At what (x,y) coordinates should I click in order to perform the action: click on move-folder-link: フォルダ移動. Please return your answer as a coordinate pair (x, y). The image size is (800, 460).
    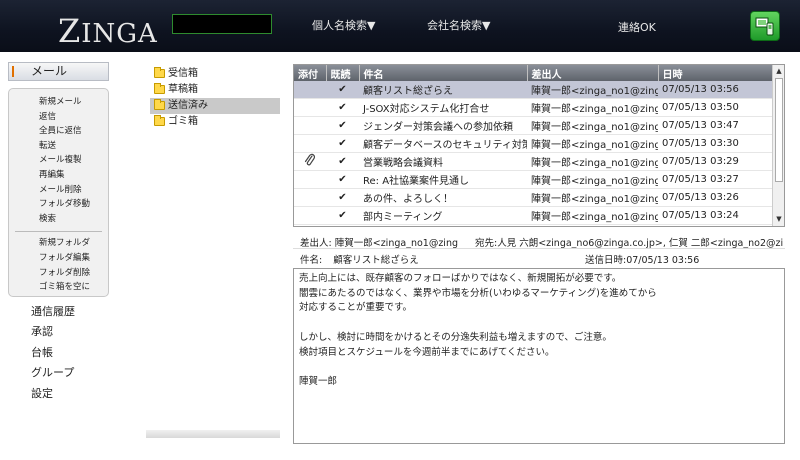
    Looking at the image, I should click on (58, 204).